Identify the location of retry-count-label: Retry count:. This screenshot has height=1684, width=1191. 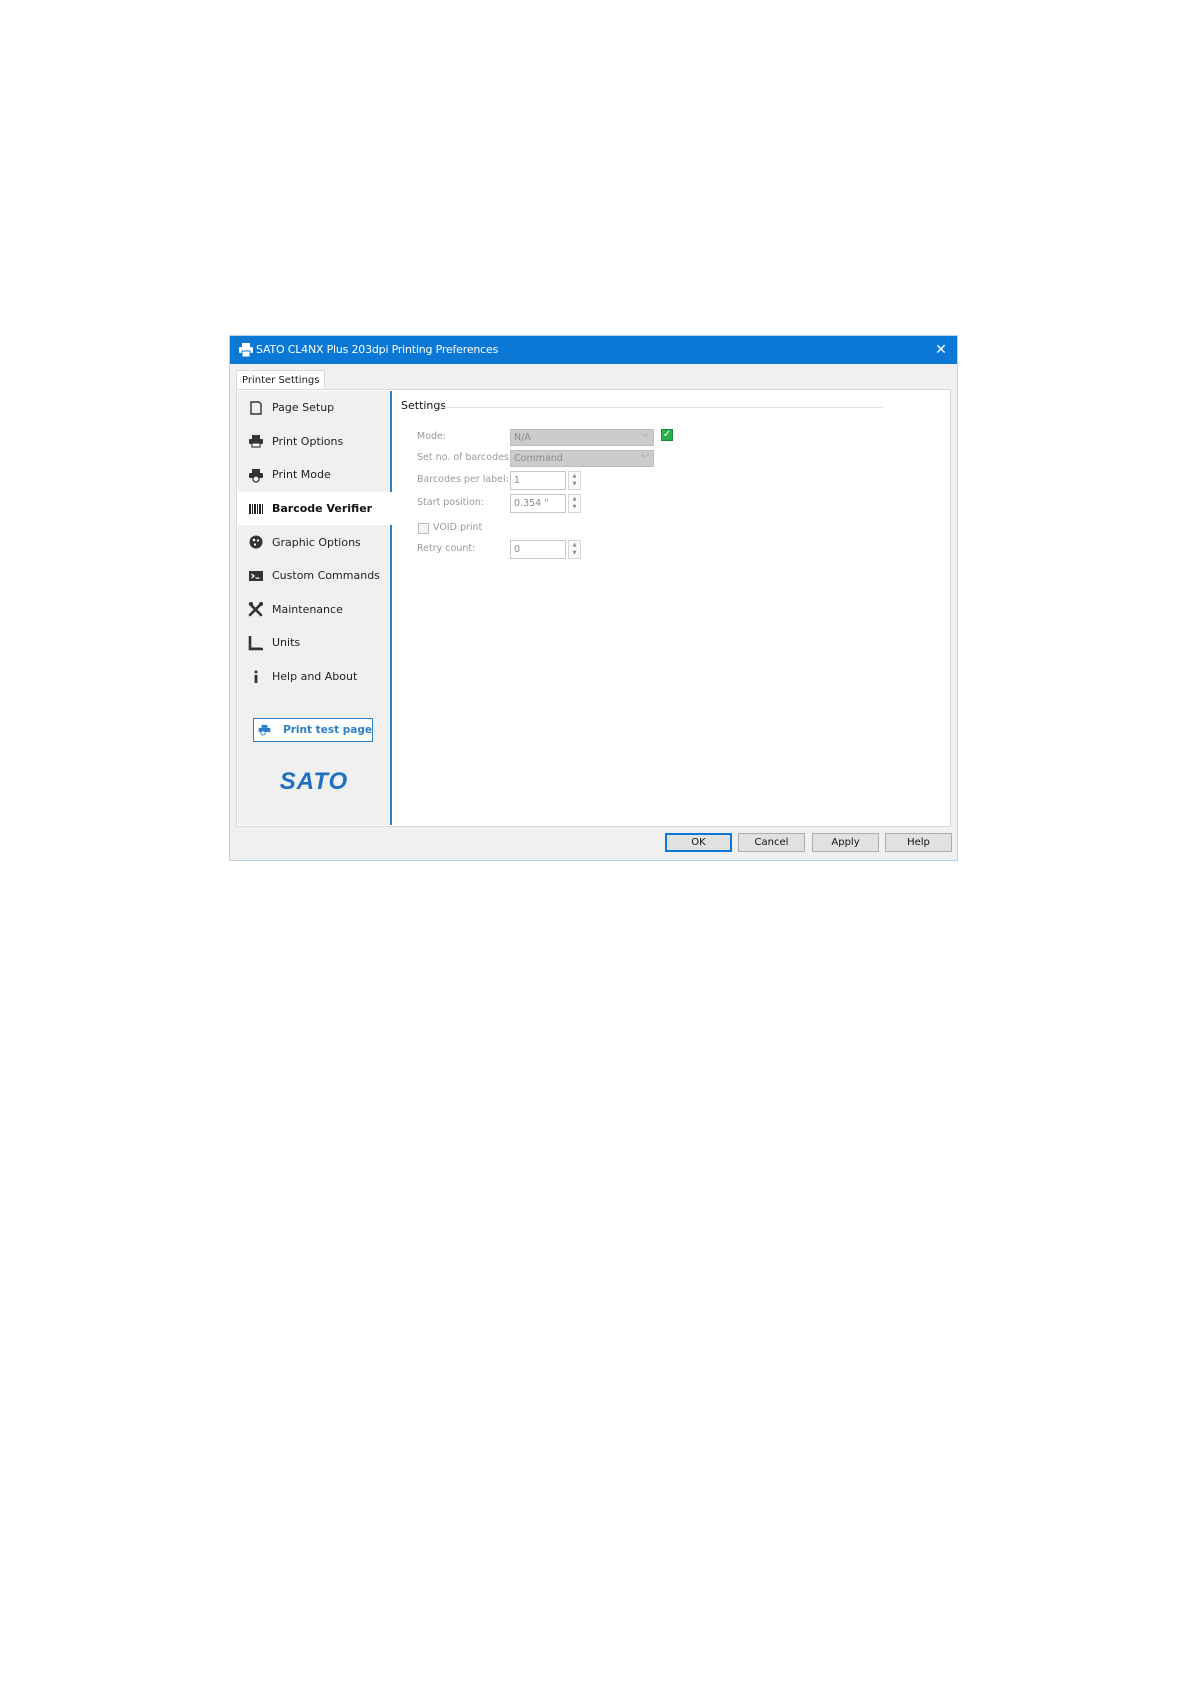
(446, 548).